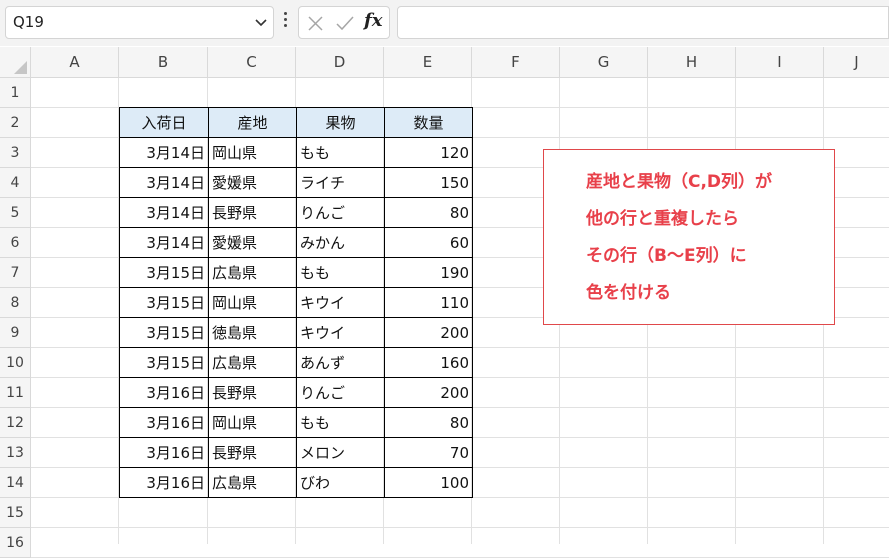 The image size is (889, 558). What do you see at coordinates (643, 22) in the screenshot?
I see `formula-input` at bounding box center [643, 22].